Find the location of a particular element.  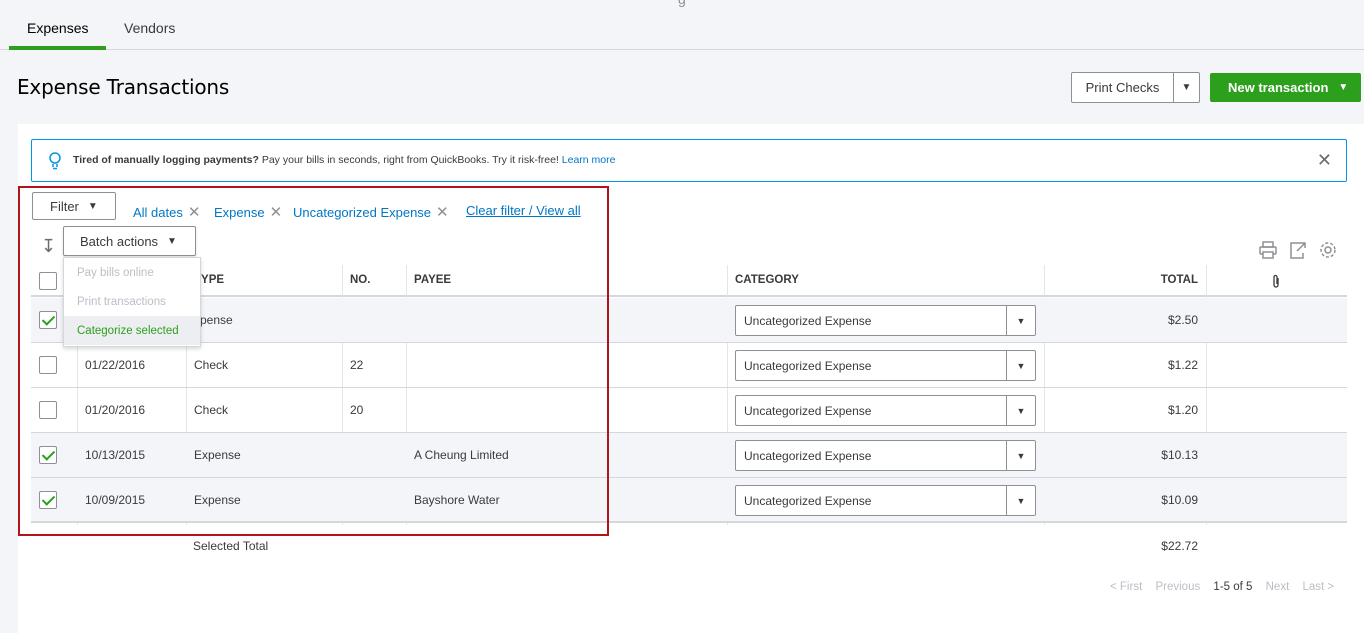

cell-no: 20 is located at coordinates (357, 410).